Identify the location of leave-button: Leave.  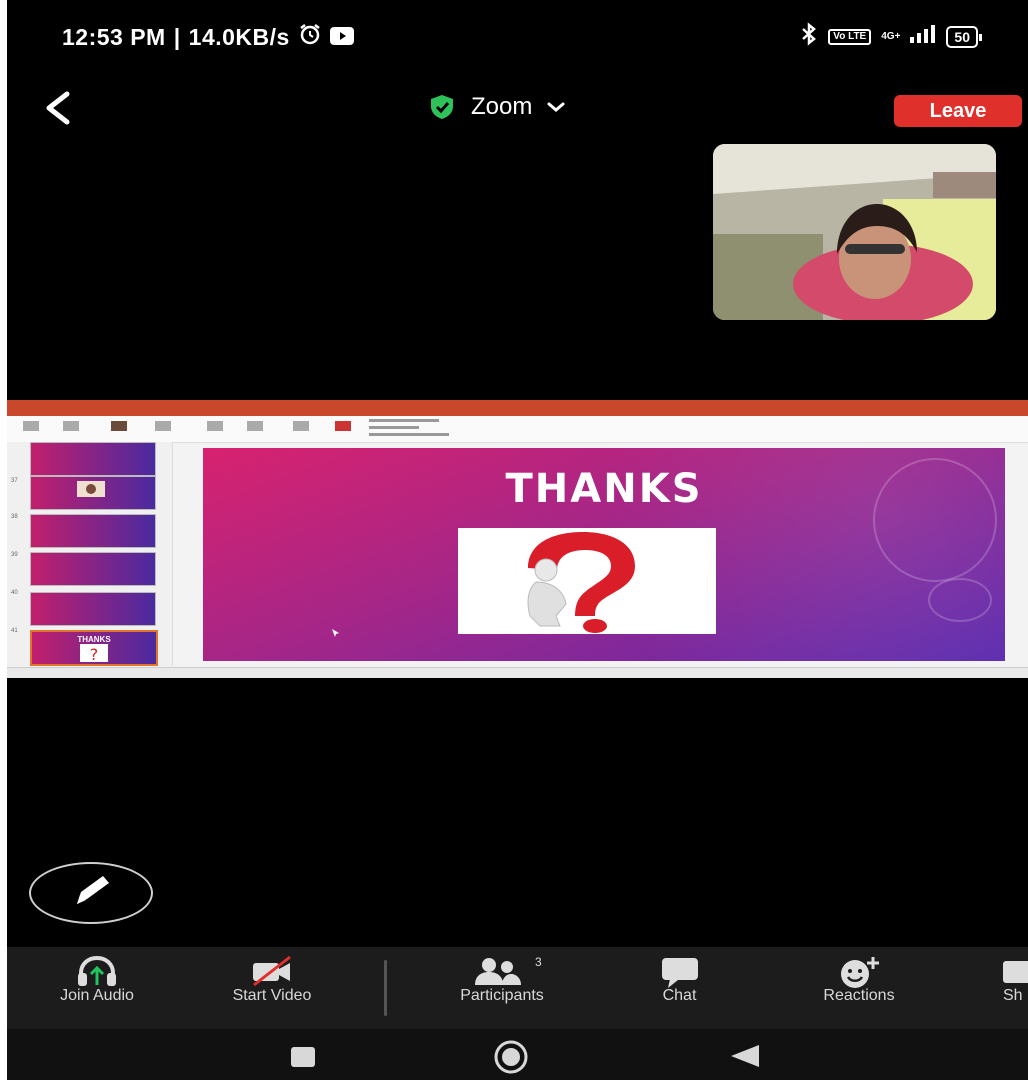
(958, 111).